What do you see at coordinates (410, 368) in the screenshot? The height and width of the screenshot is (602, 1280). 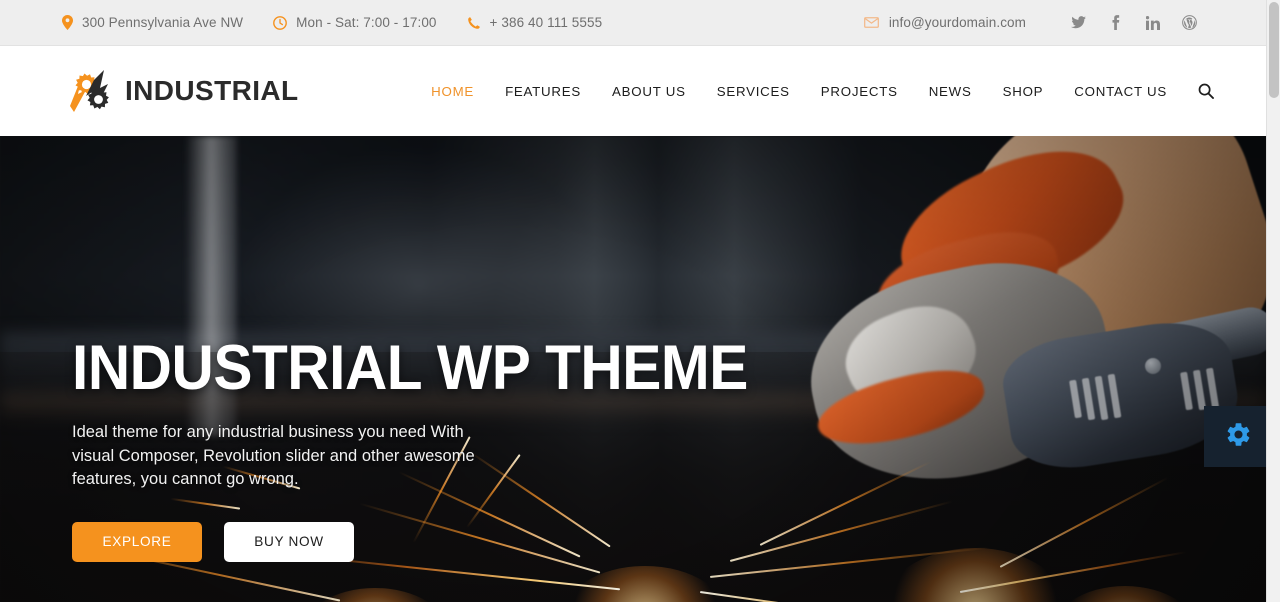 I see `hero-title: INDUSTRIAL WP THEME` at bounding box center [410, 368].